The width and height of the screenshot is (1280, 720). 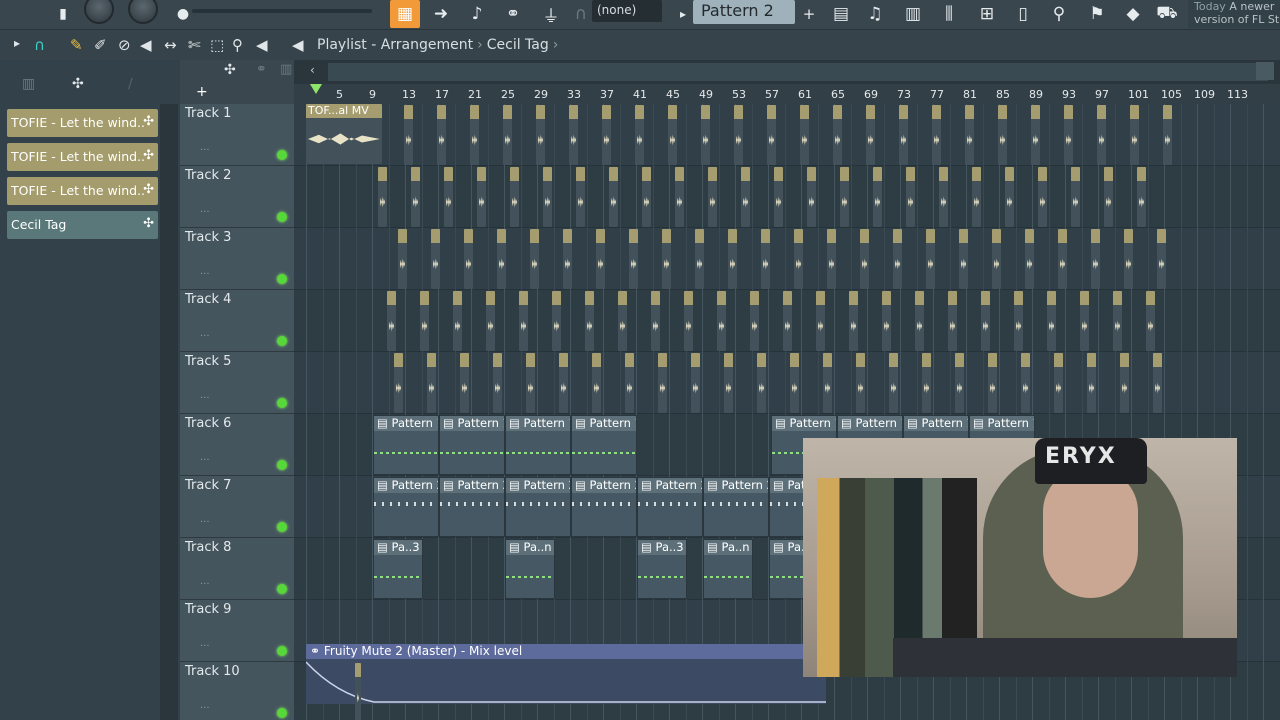 I want to click on view-audio-icon: ✣, so click(x=230, y=70).